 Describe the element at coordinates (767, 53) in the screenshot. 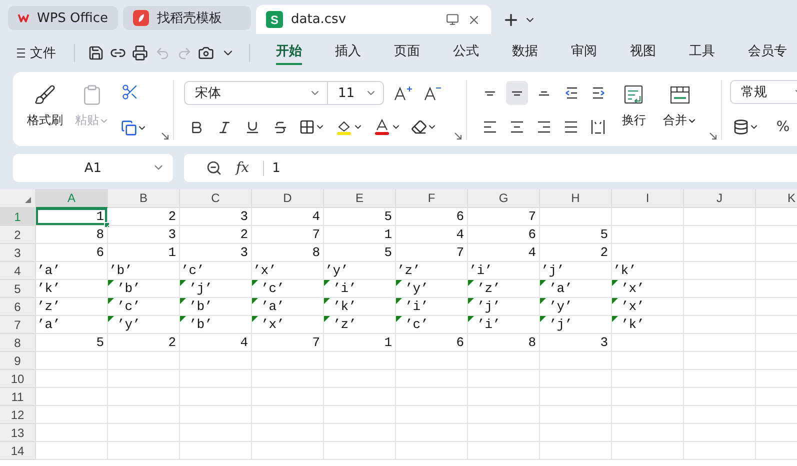

I see `ribbon-tab: 会员专` at that location.